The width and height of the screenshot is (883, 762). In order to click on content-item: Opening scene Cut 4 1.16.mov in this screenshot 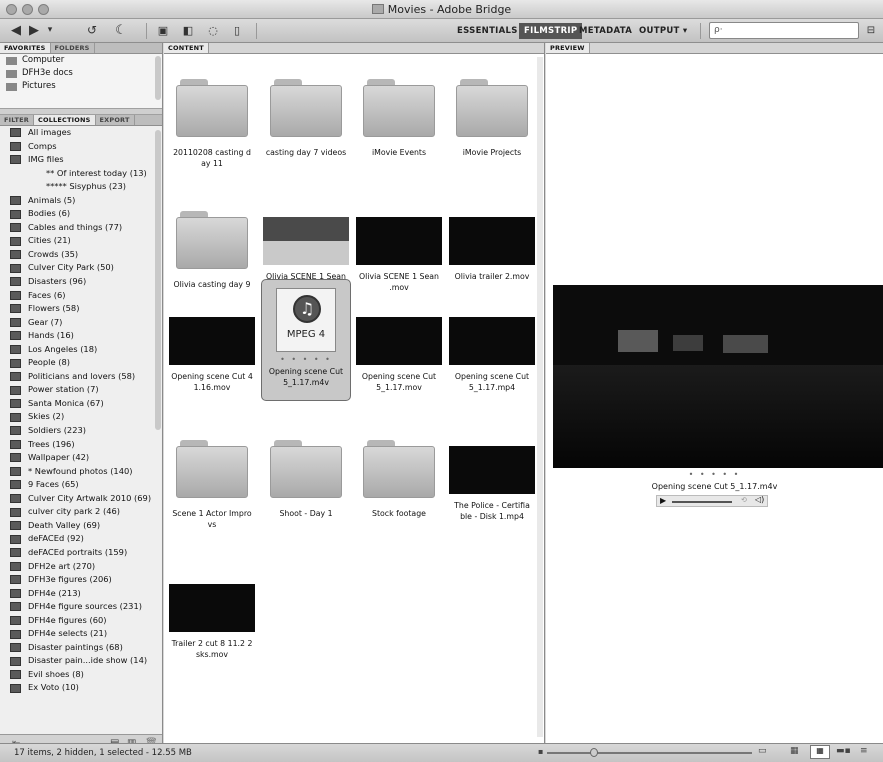, I will do `click(212, 343)`.